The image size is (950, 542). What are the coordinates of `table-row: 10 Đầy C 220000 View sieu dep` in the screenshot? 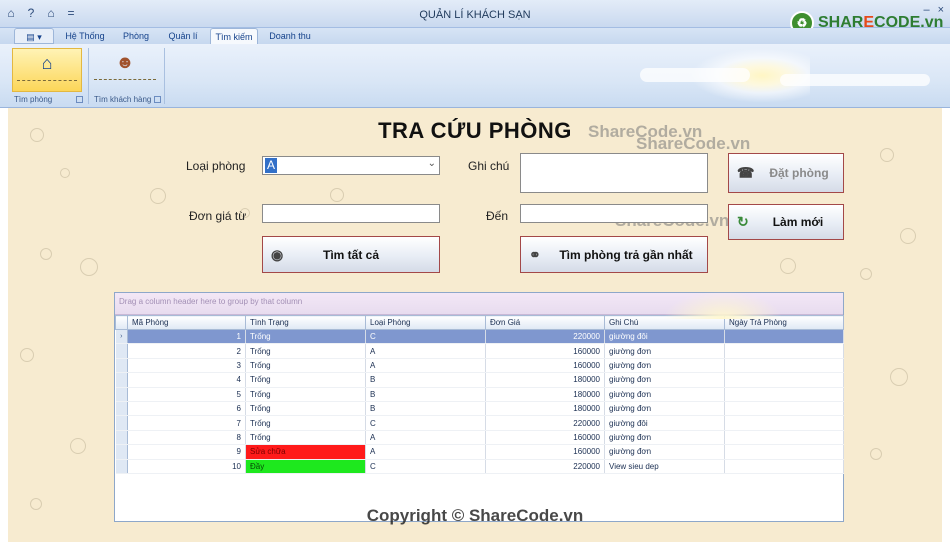 It's located at (479, 466).